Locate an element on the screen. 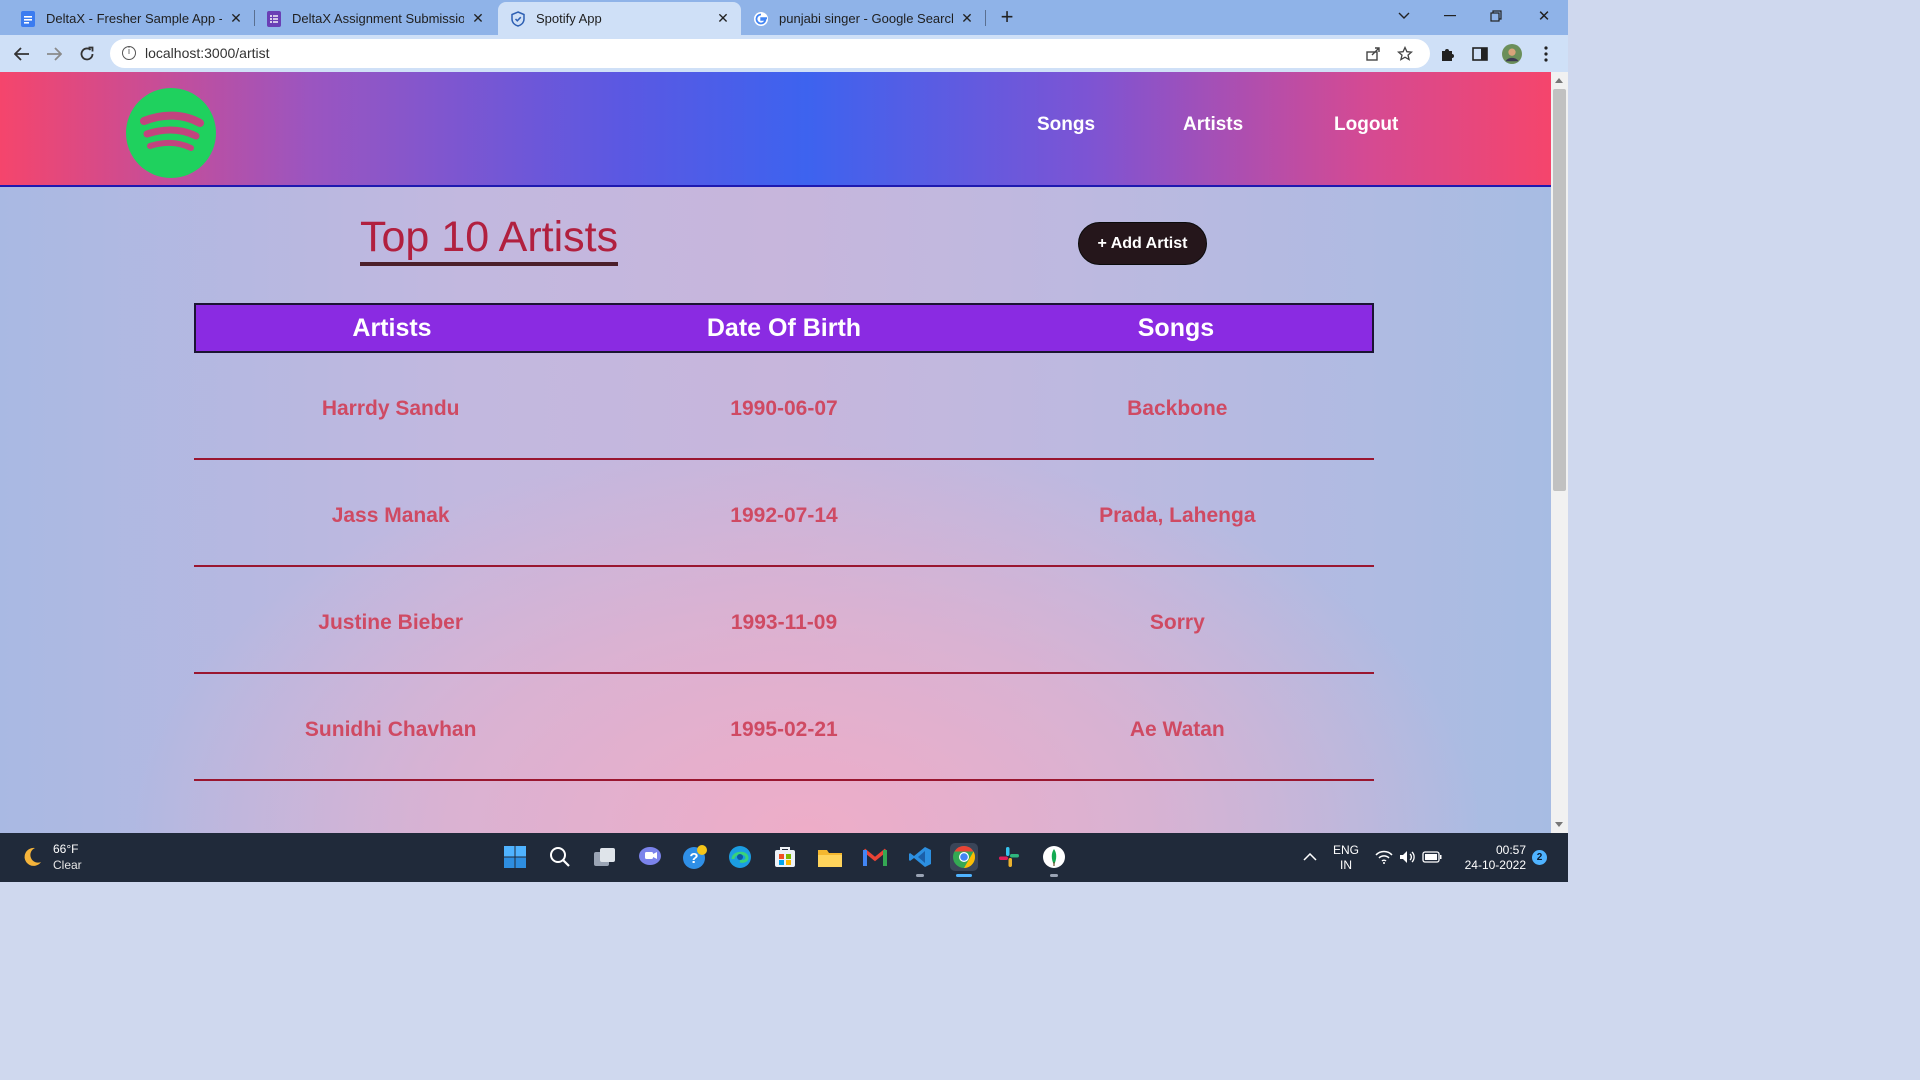 The height and width of the screenshot is (1080, 1920). region-code: IN is located at coordinates (1346, 865).